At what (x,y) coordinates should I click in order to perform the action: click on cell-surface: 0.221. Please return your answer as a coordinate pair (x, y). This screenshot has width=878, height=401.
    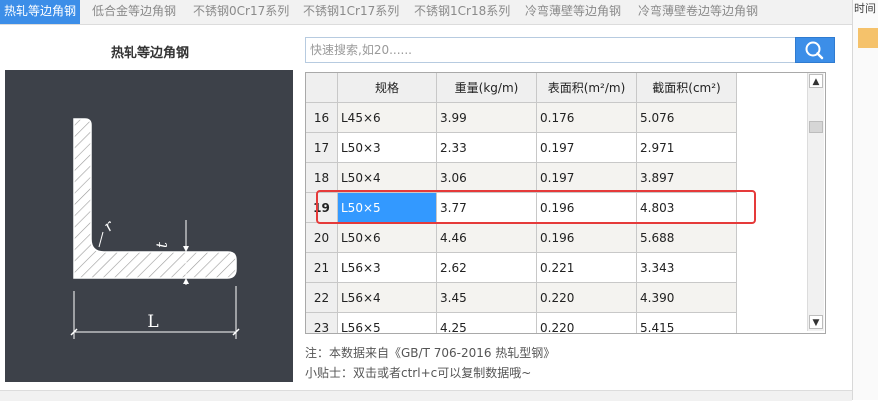
    Looking at the image, I should click on (587, 268).